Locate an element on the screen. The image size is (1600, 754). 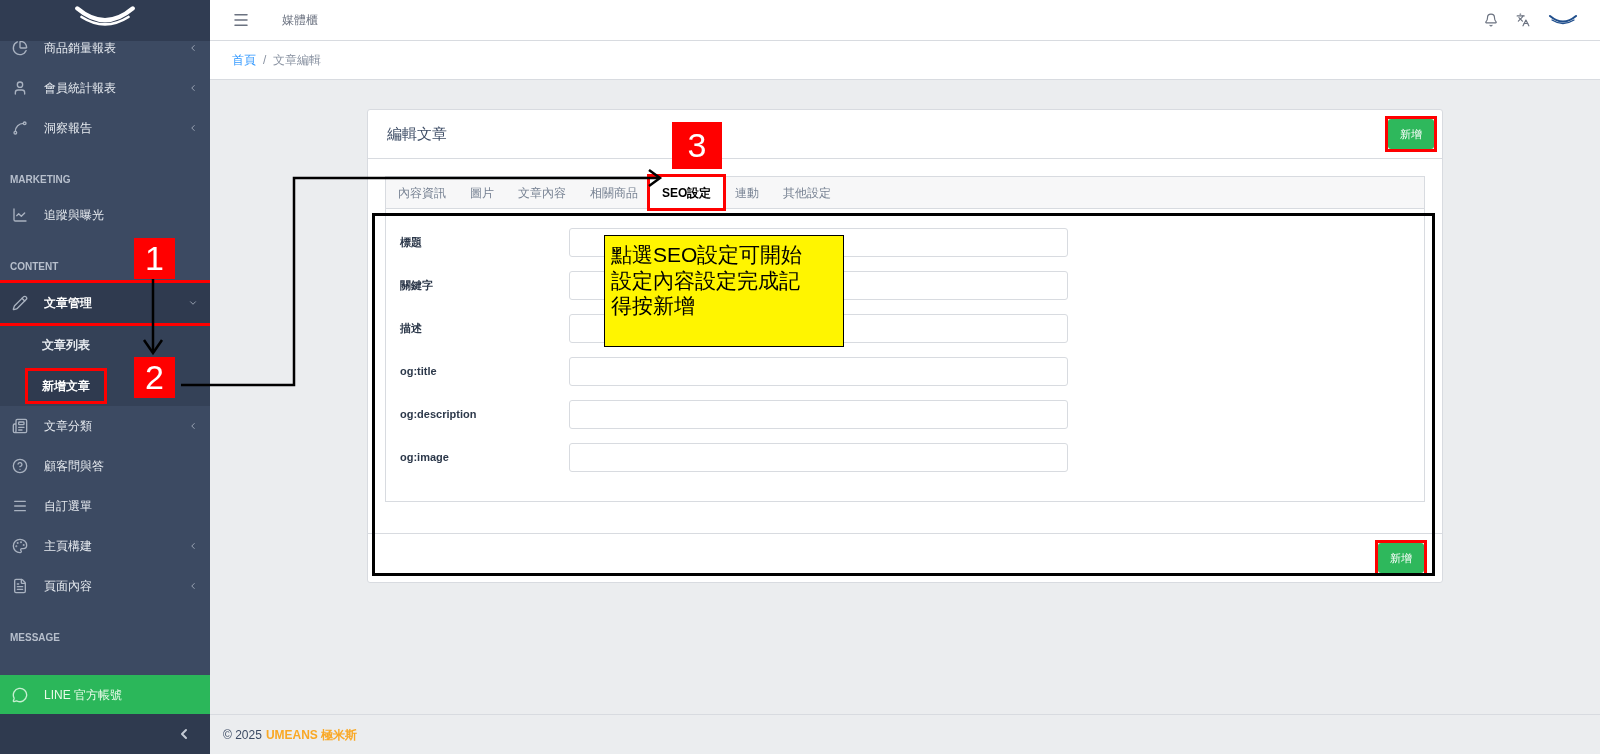
card-title: 編輯文章 is located at coordinates (417, 133).